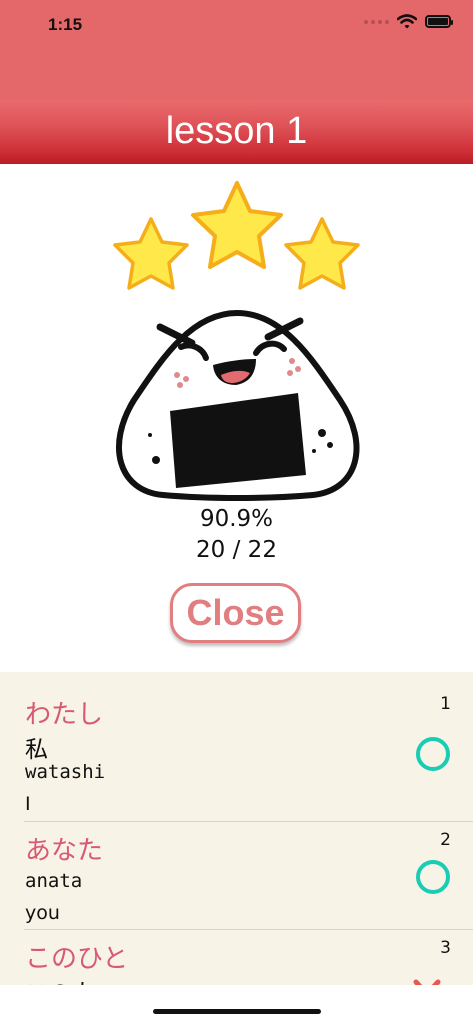  I want to click on item-romaji: anata, so click(54, 881).